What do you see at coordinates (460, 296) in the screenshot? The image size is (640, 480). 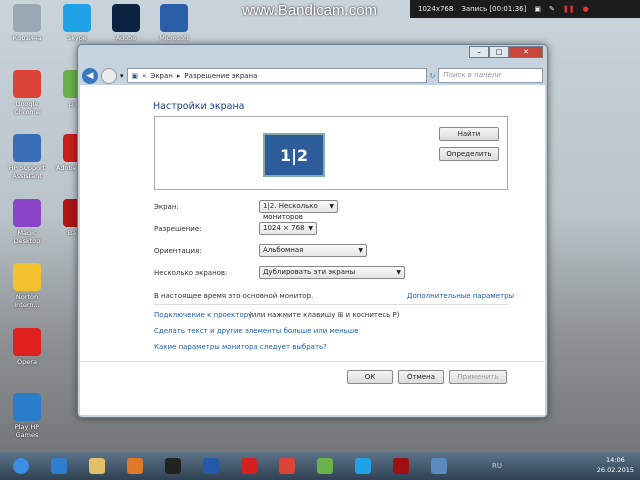 I see `advanced-settings-link: Дополнительные параметры` at bounding box center [460, 296].